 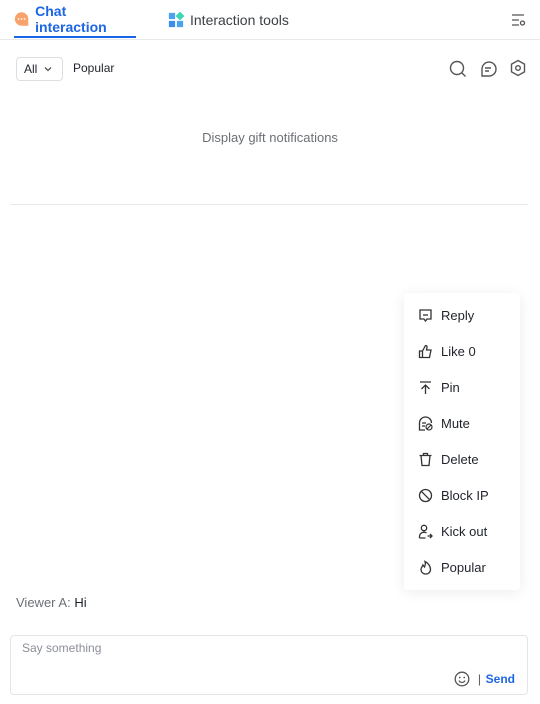 I want to click on mute-icon, so click(x=425, y=423).